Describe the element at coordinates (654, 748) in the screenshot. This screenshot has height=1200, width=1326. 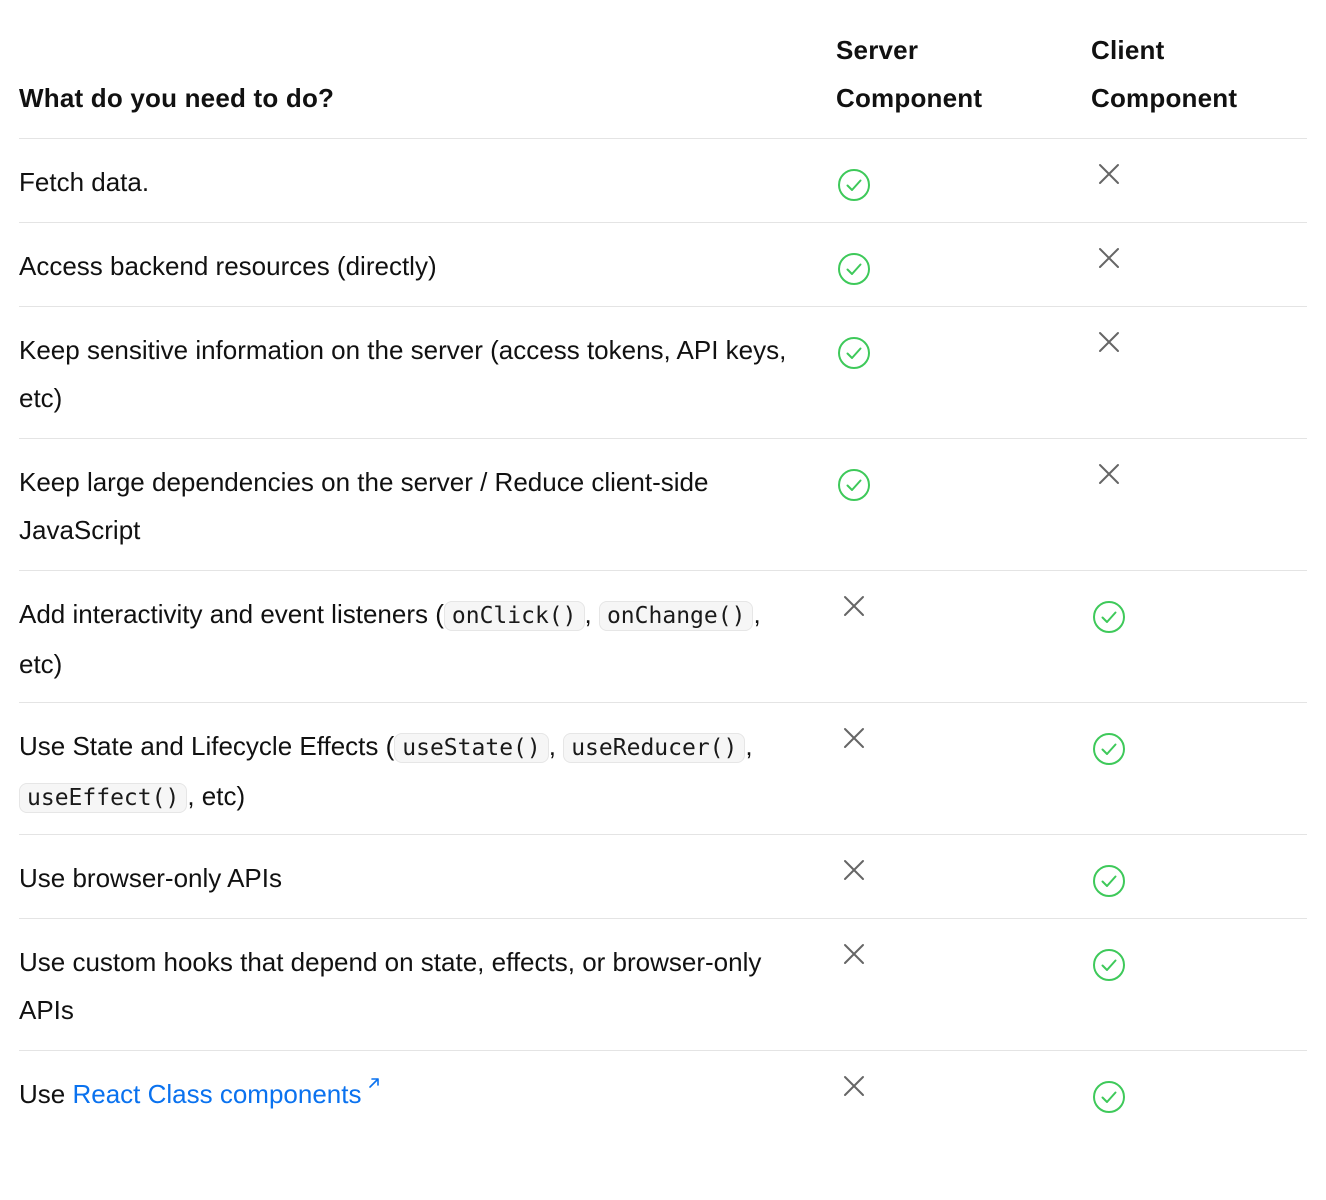
I see `inline-code: useReducer()` at that location.